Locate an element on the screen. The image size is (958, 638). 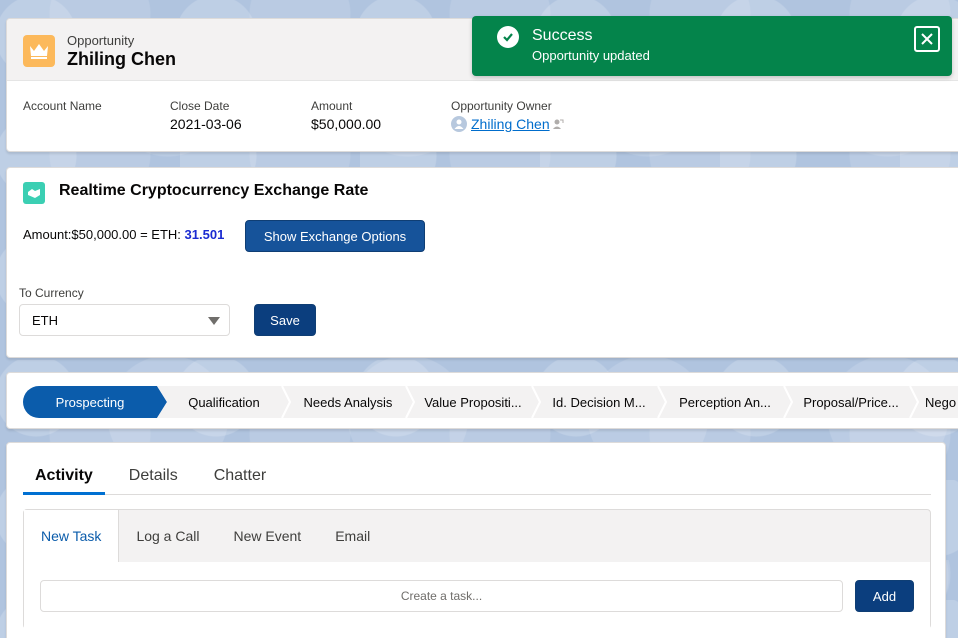
field-close-date: Close Date 2021-03-06 is located at coordinates (206, 115).